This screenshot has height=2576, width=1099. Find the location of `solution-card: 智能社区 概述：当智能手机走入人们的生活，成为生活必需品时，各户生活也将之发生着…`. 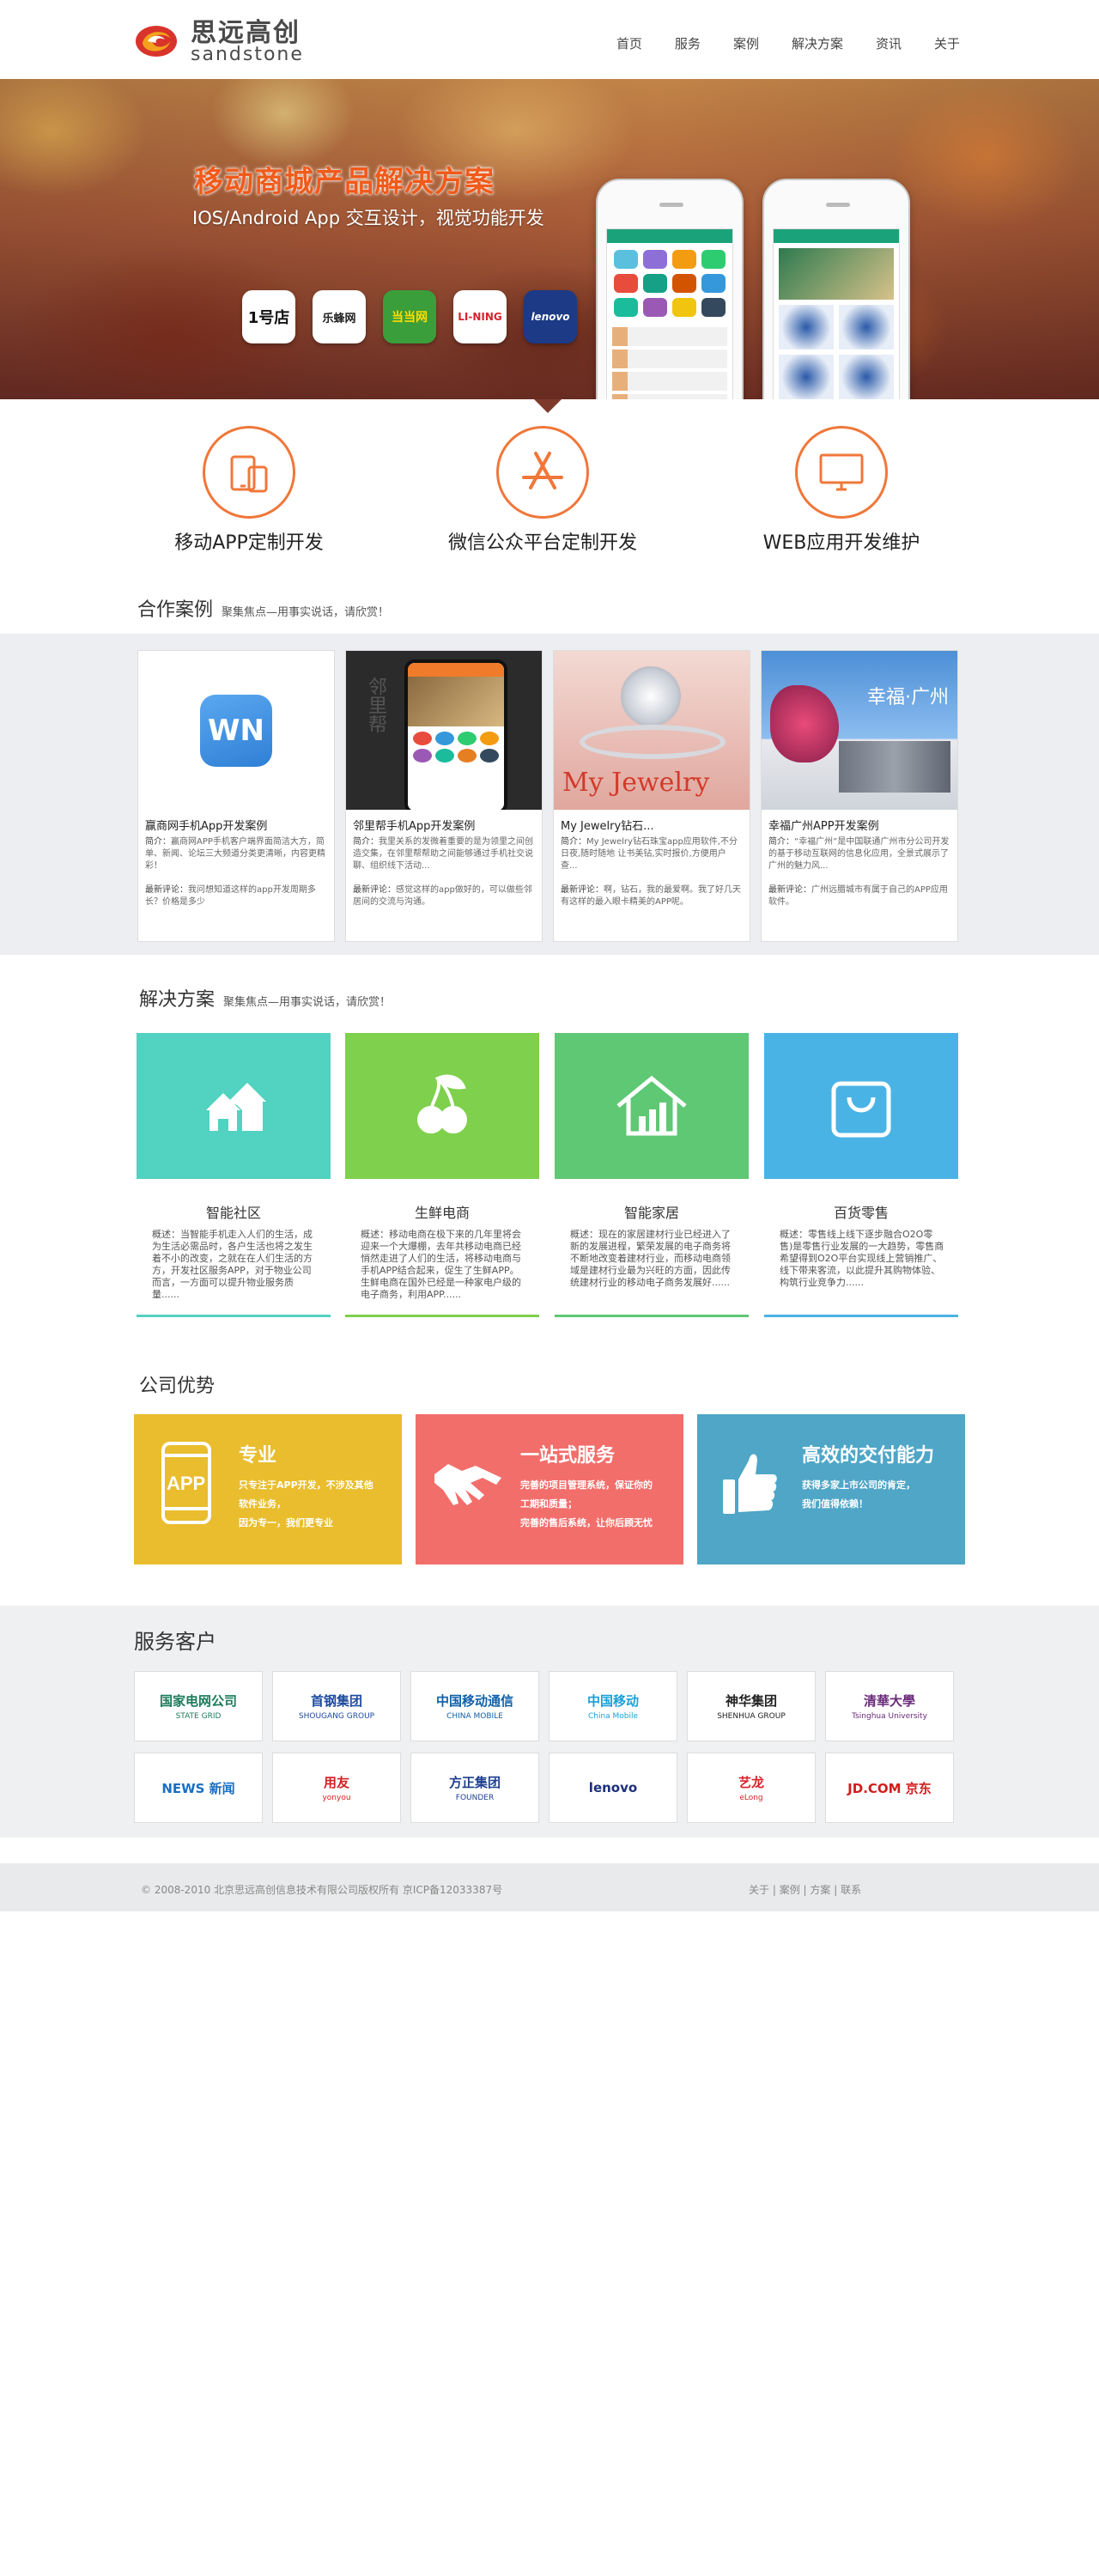

solution-card: 智能社区 概述：当智能手机走入人们的生活，成为生活必需品时，各户生活也将之发生着… is located at coordinates (234, 1175).